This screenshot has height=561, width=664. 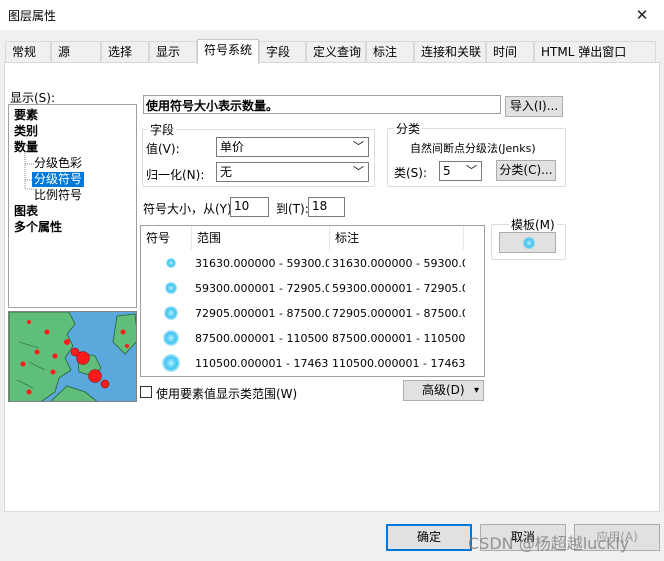 What do you see at coordinates (58, 179) in the screenshot?
I see `tree-item-graduated-symbols: 分级符号` at bounding box center [58, 179].